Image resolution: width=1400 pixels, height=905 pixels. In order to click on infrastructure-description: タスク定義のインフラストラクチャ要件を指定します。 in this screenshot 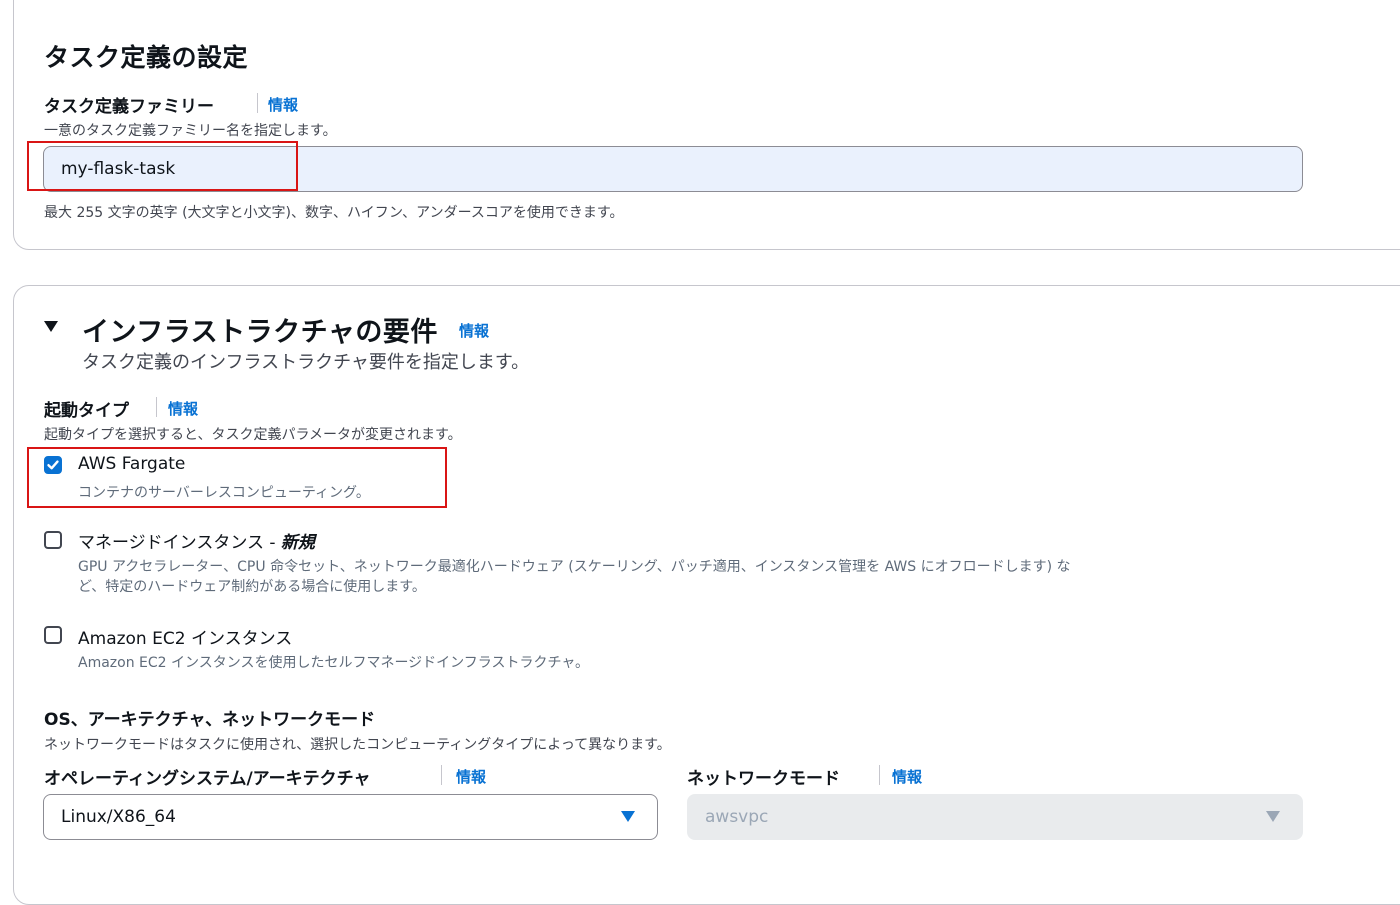, I will do `click(306, 362)`.